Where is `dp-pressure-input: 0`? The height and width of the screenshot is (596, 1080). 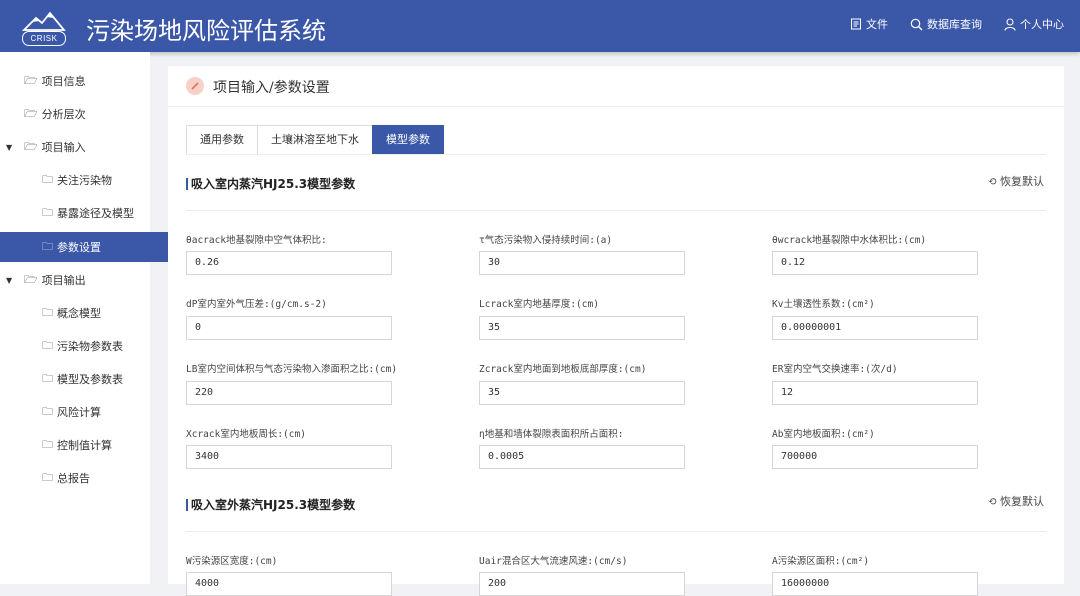
dp-pressure-input: 0 is located at coordinates (289, 328).